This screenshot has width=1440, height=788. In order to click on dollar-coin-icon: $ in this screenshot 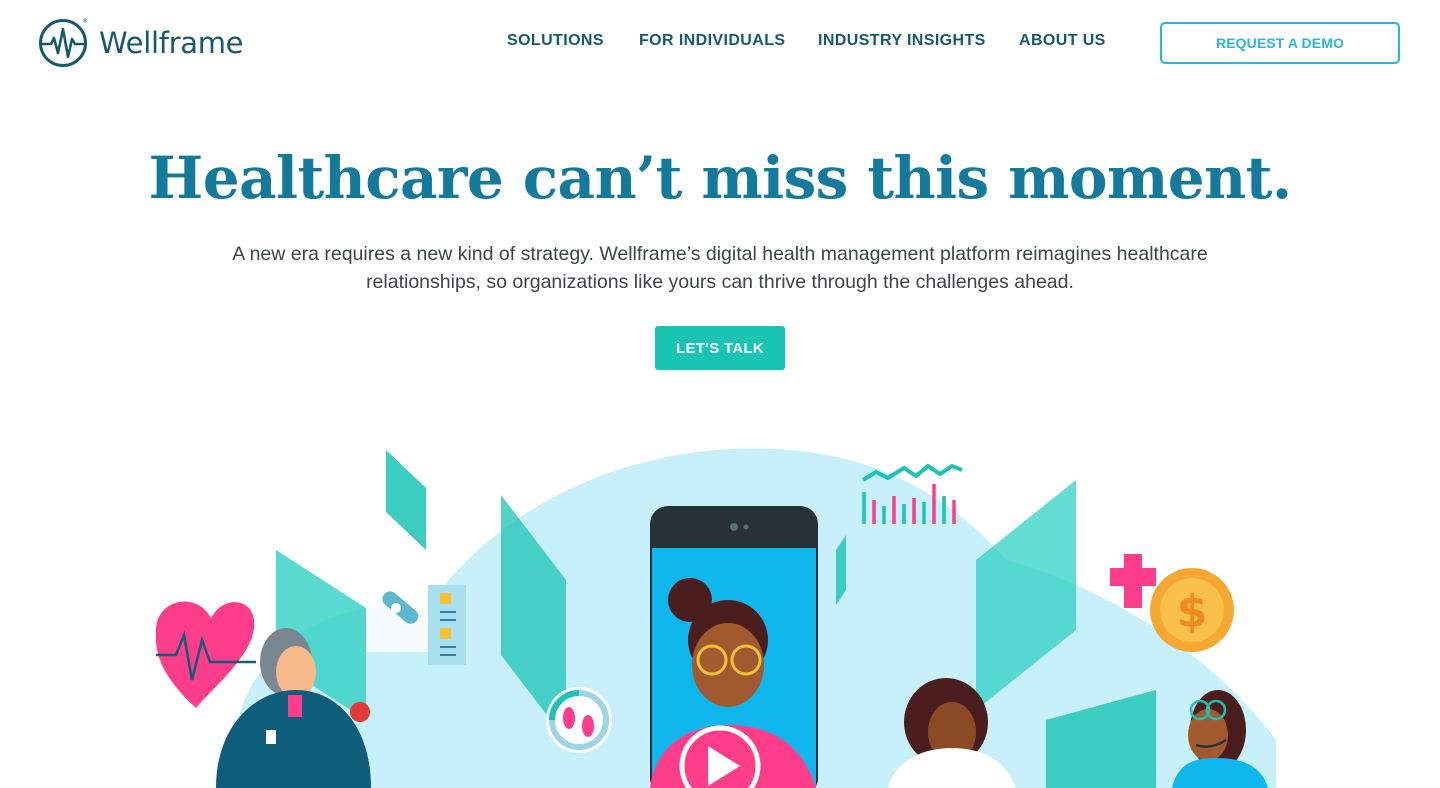, I will do `click(1192, 610)`.